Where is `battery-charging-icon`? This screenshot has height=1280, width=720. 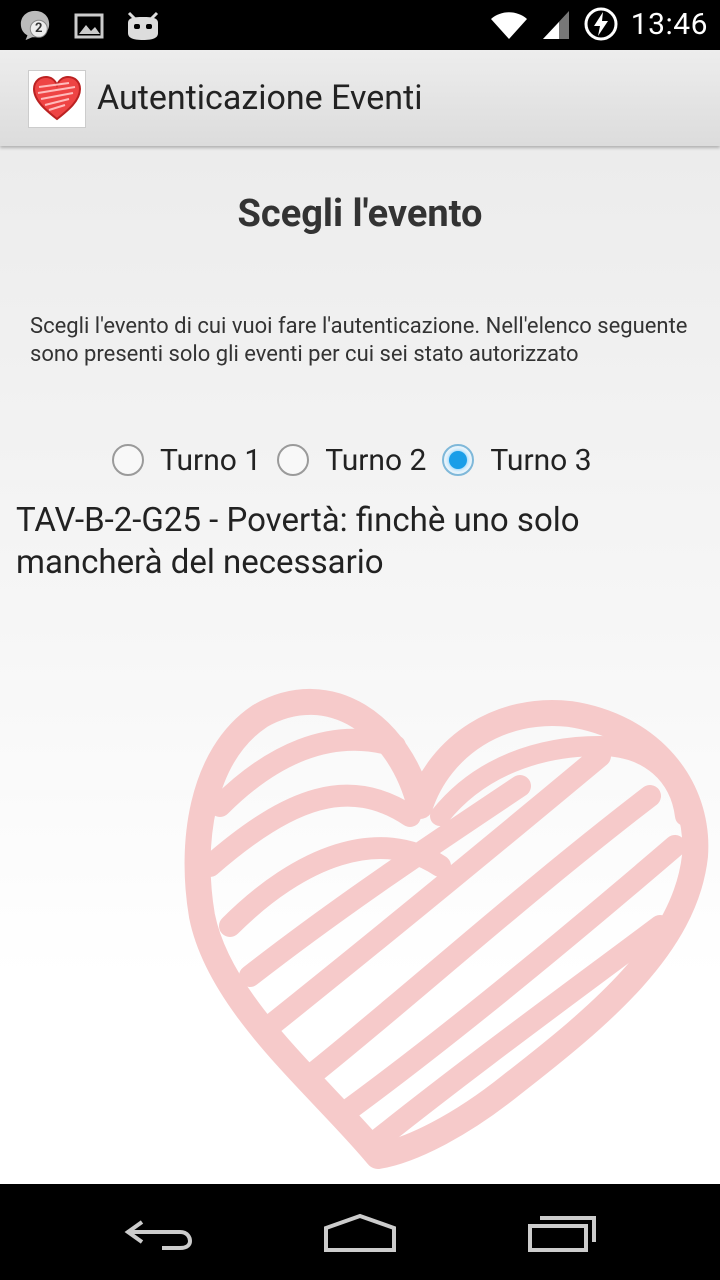
battery-charging-icon is located at coordinates (601, 24).